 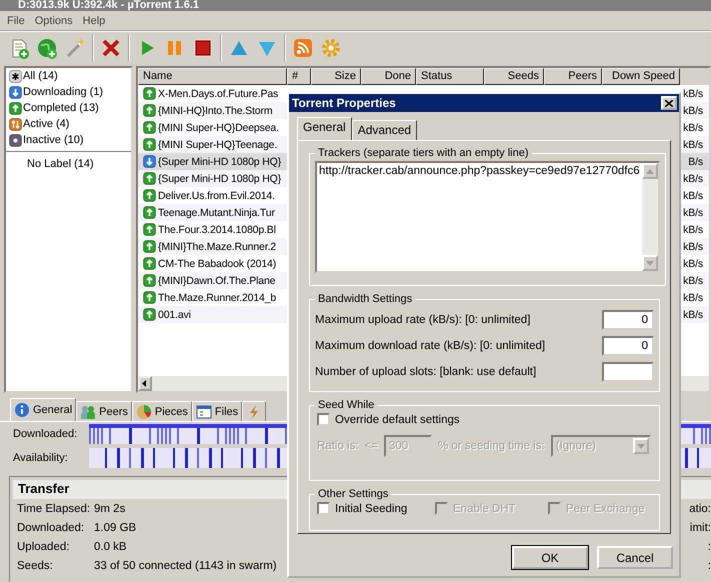 I want to click on window-title: D:3013.9k U:392.4k - µTorrent 1.6.1, so click(x=355, y=5).